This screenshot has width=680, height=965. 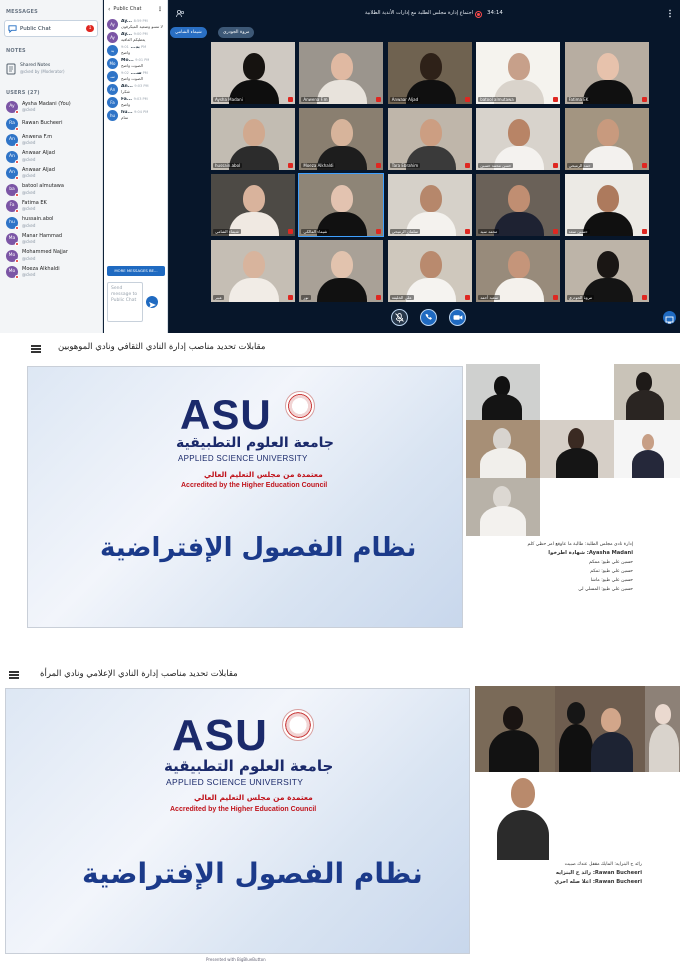 What do you see at coordinates (670, 13) in the screenshot?
I see `options-icon` at bounding box center [670, 13].